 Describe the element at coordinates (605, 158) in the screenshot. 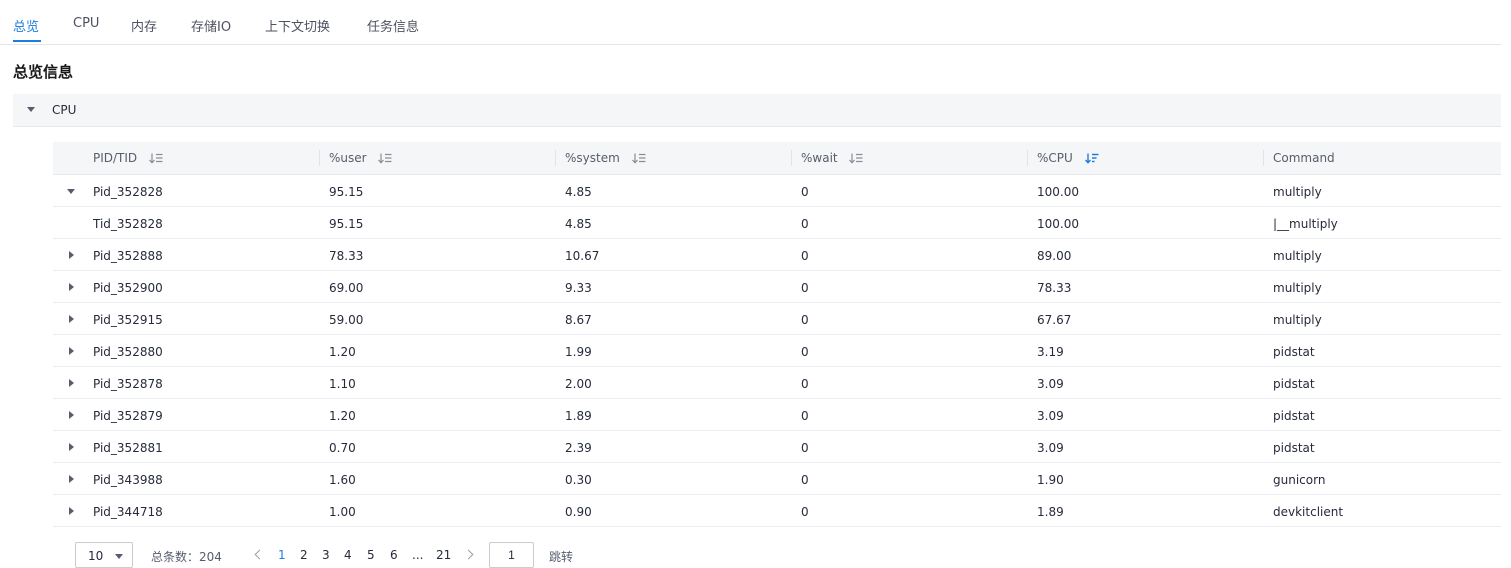

I see `column-header-system: %system` at that location.